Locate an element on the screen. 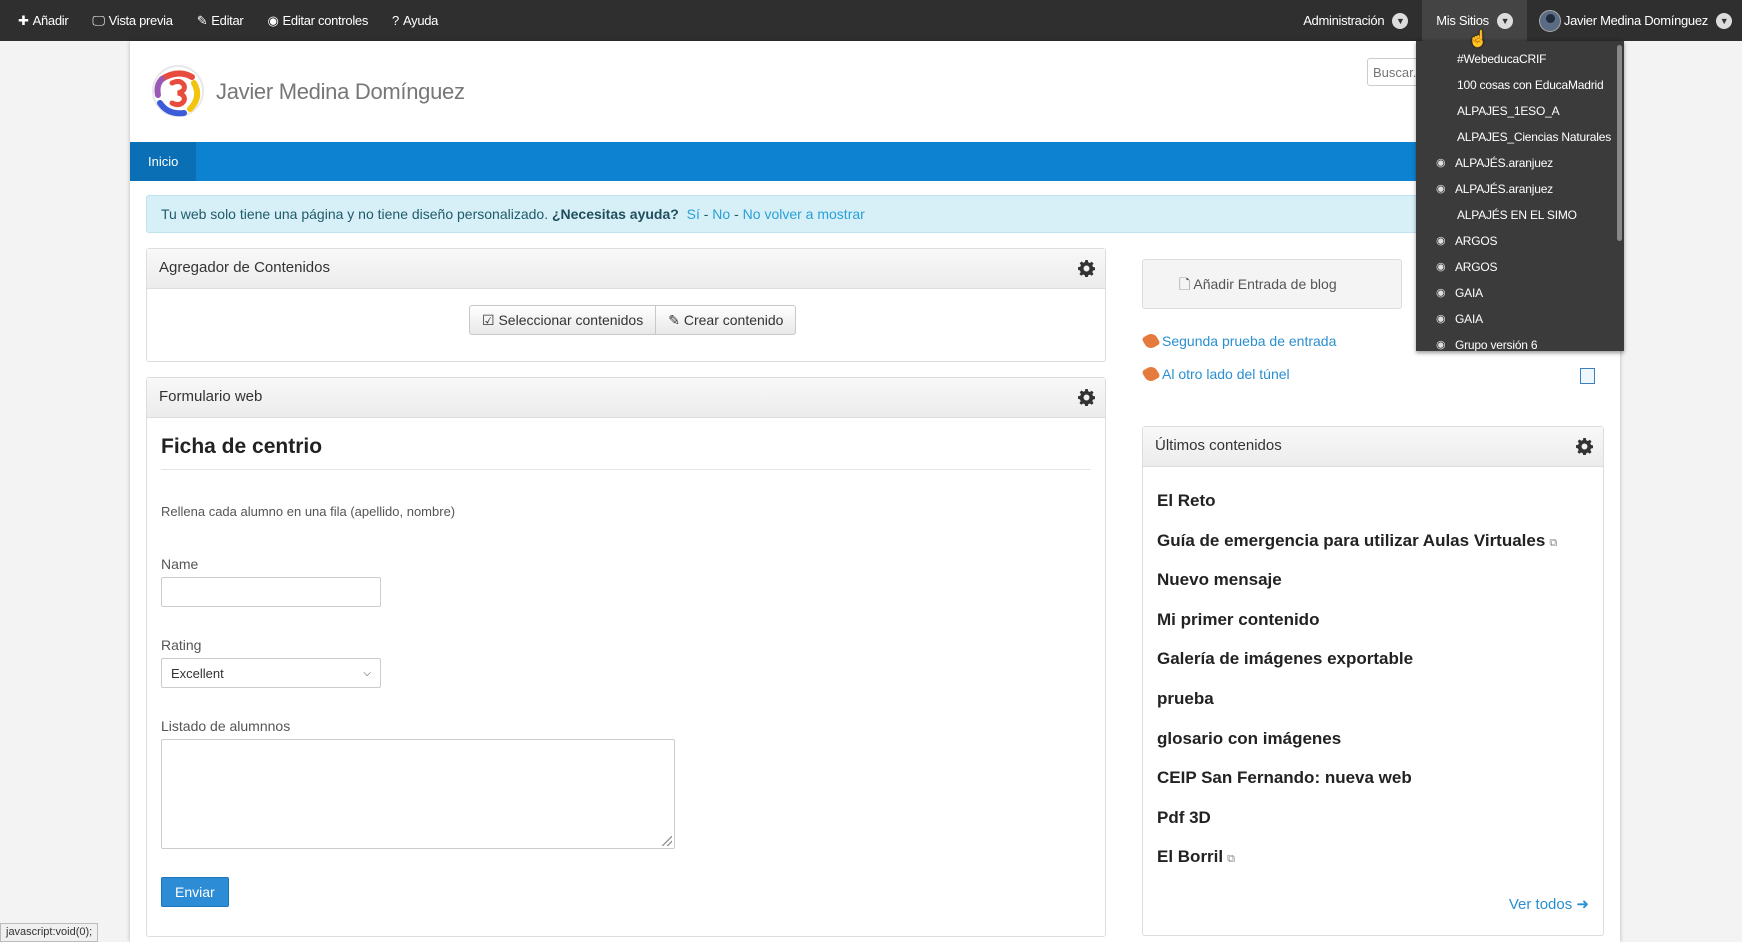  list-item: El Reto is located at coordinates (1373, 501).